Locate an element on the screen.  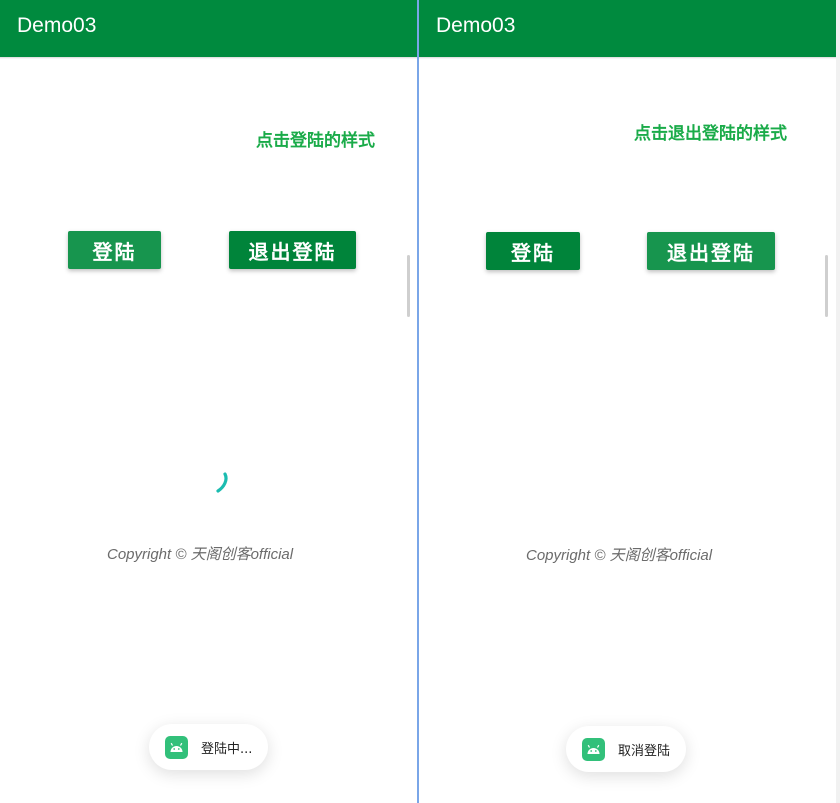
style-caption: 点击退出登陆的样式 is located at coordinates (710, 134).